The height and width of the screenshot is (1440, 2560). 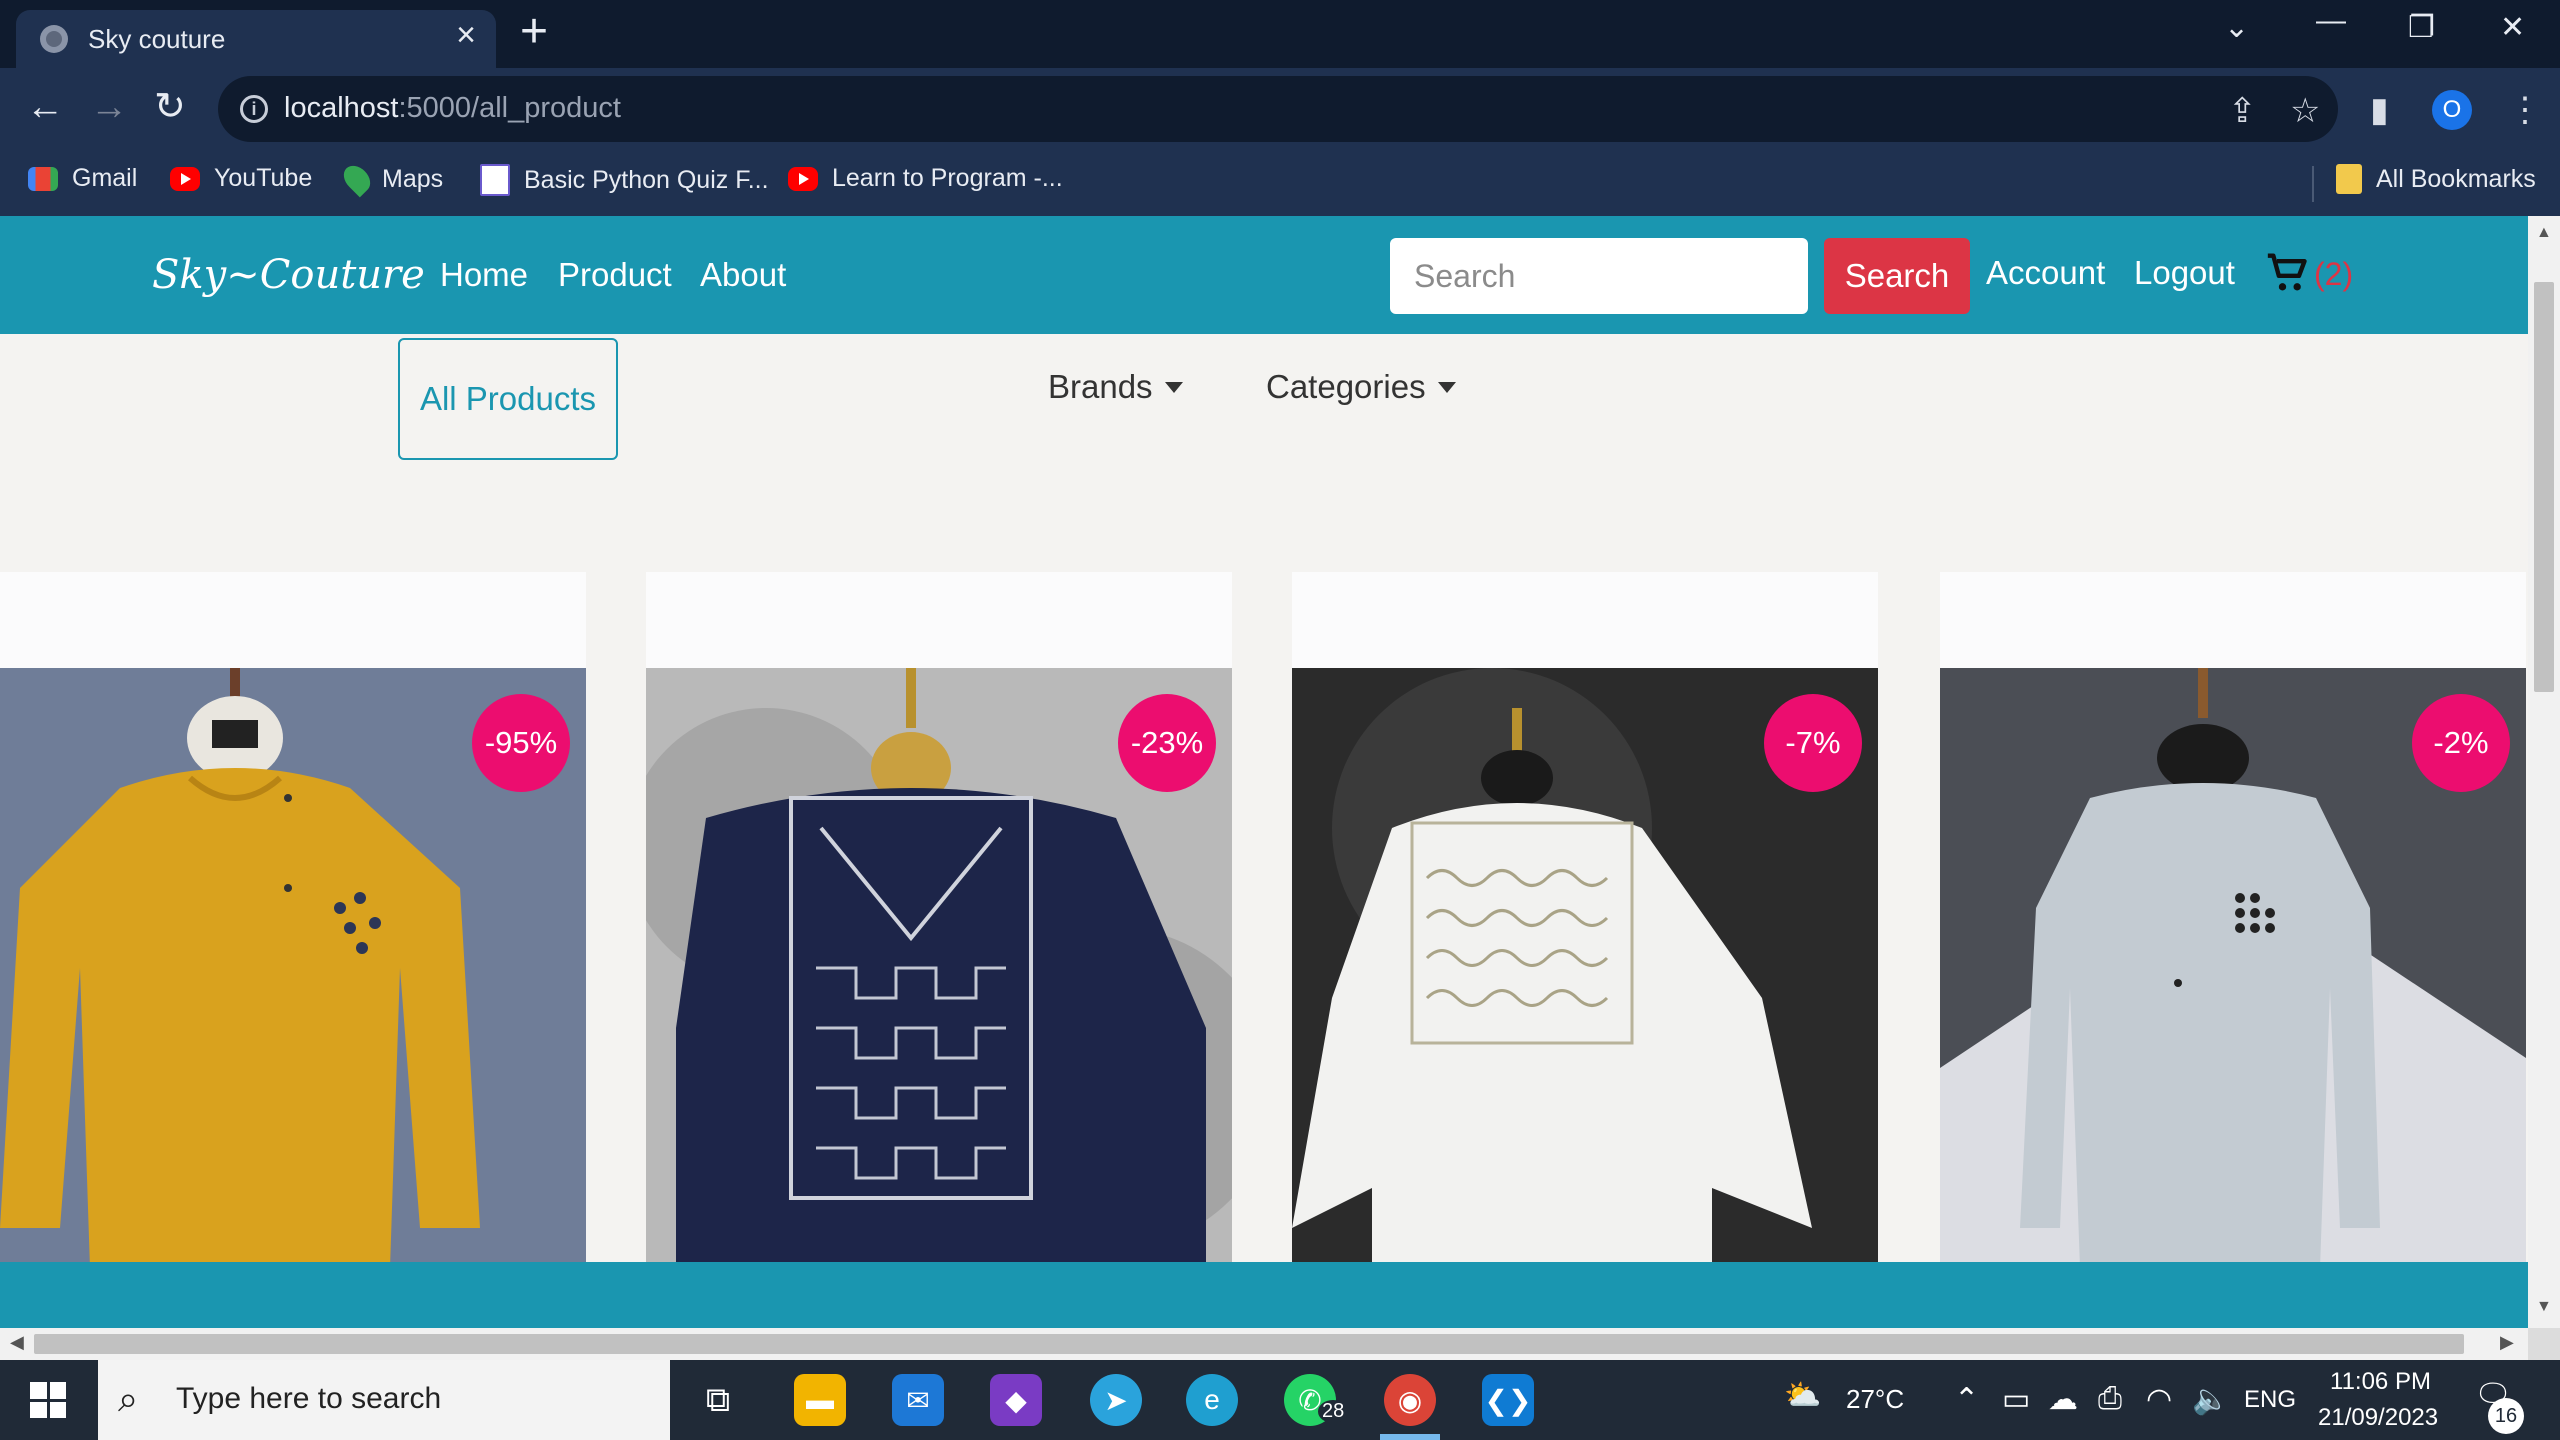 What do you see at coordinates (466, 35) in the screenshot?
I see `close-tab-icon: ×` at bounding box center [466, 35].